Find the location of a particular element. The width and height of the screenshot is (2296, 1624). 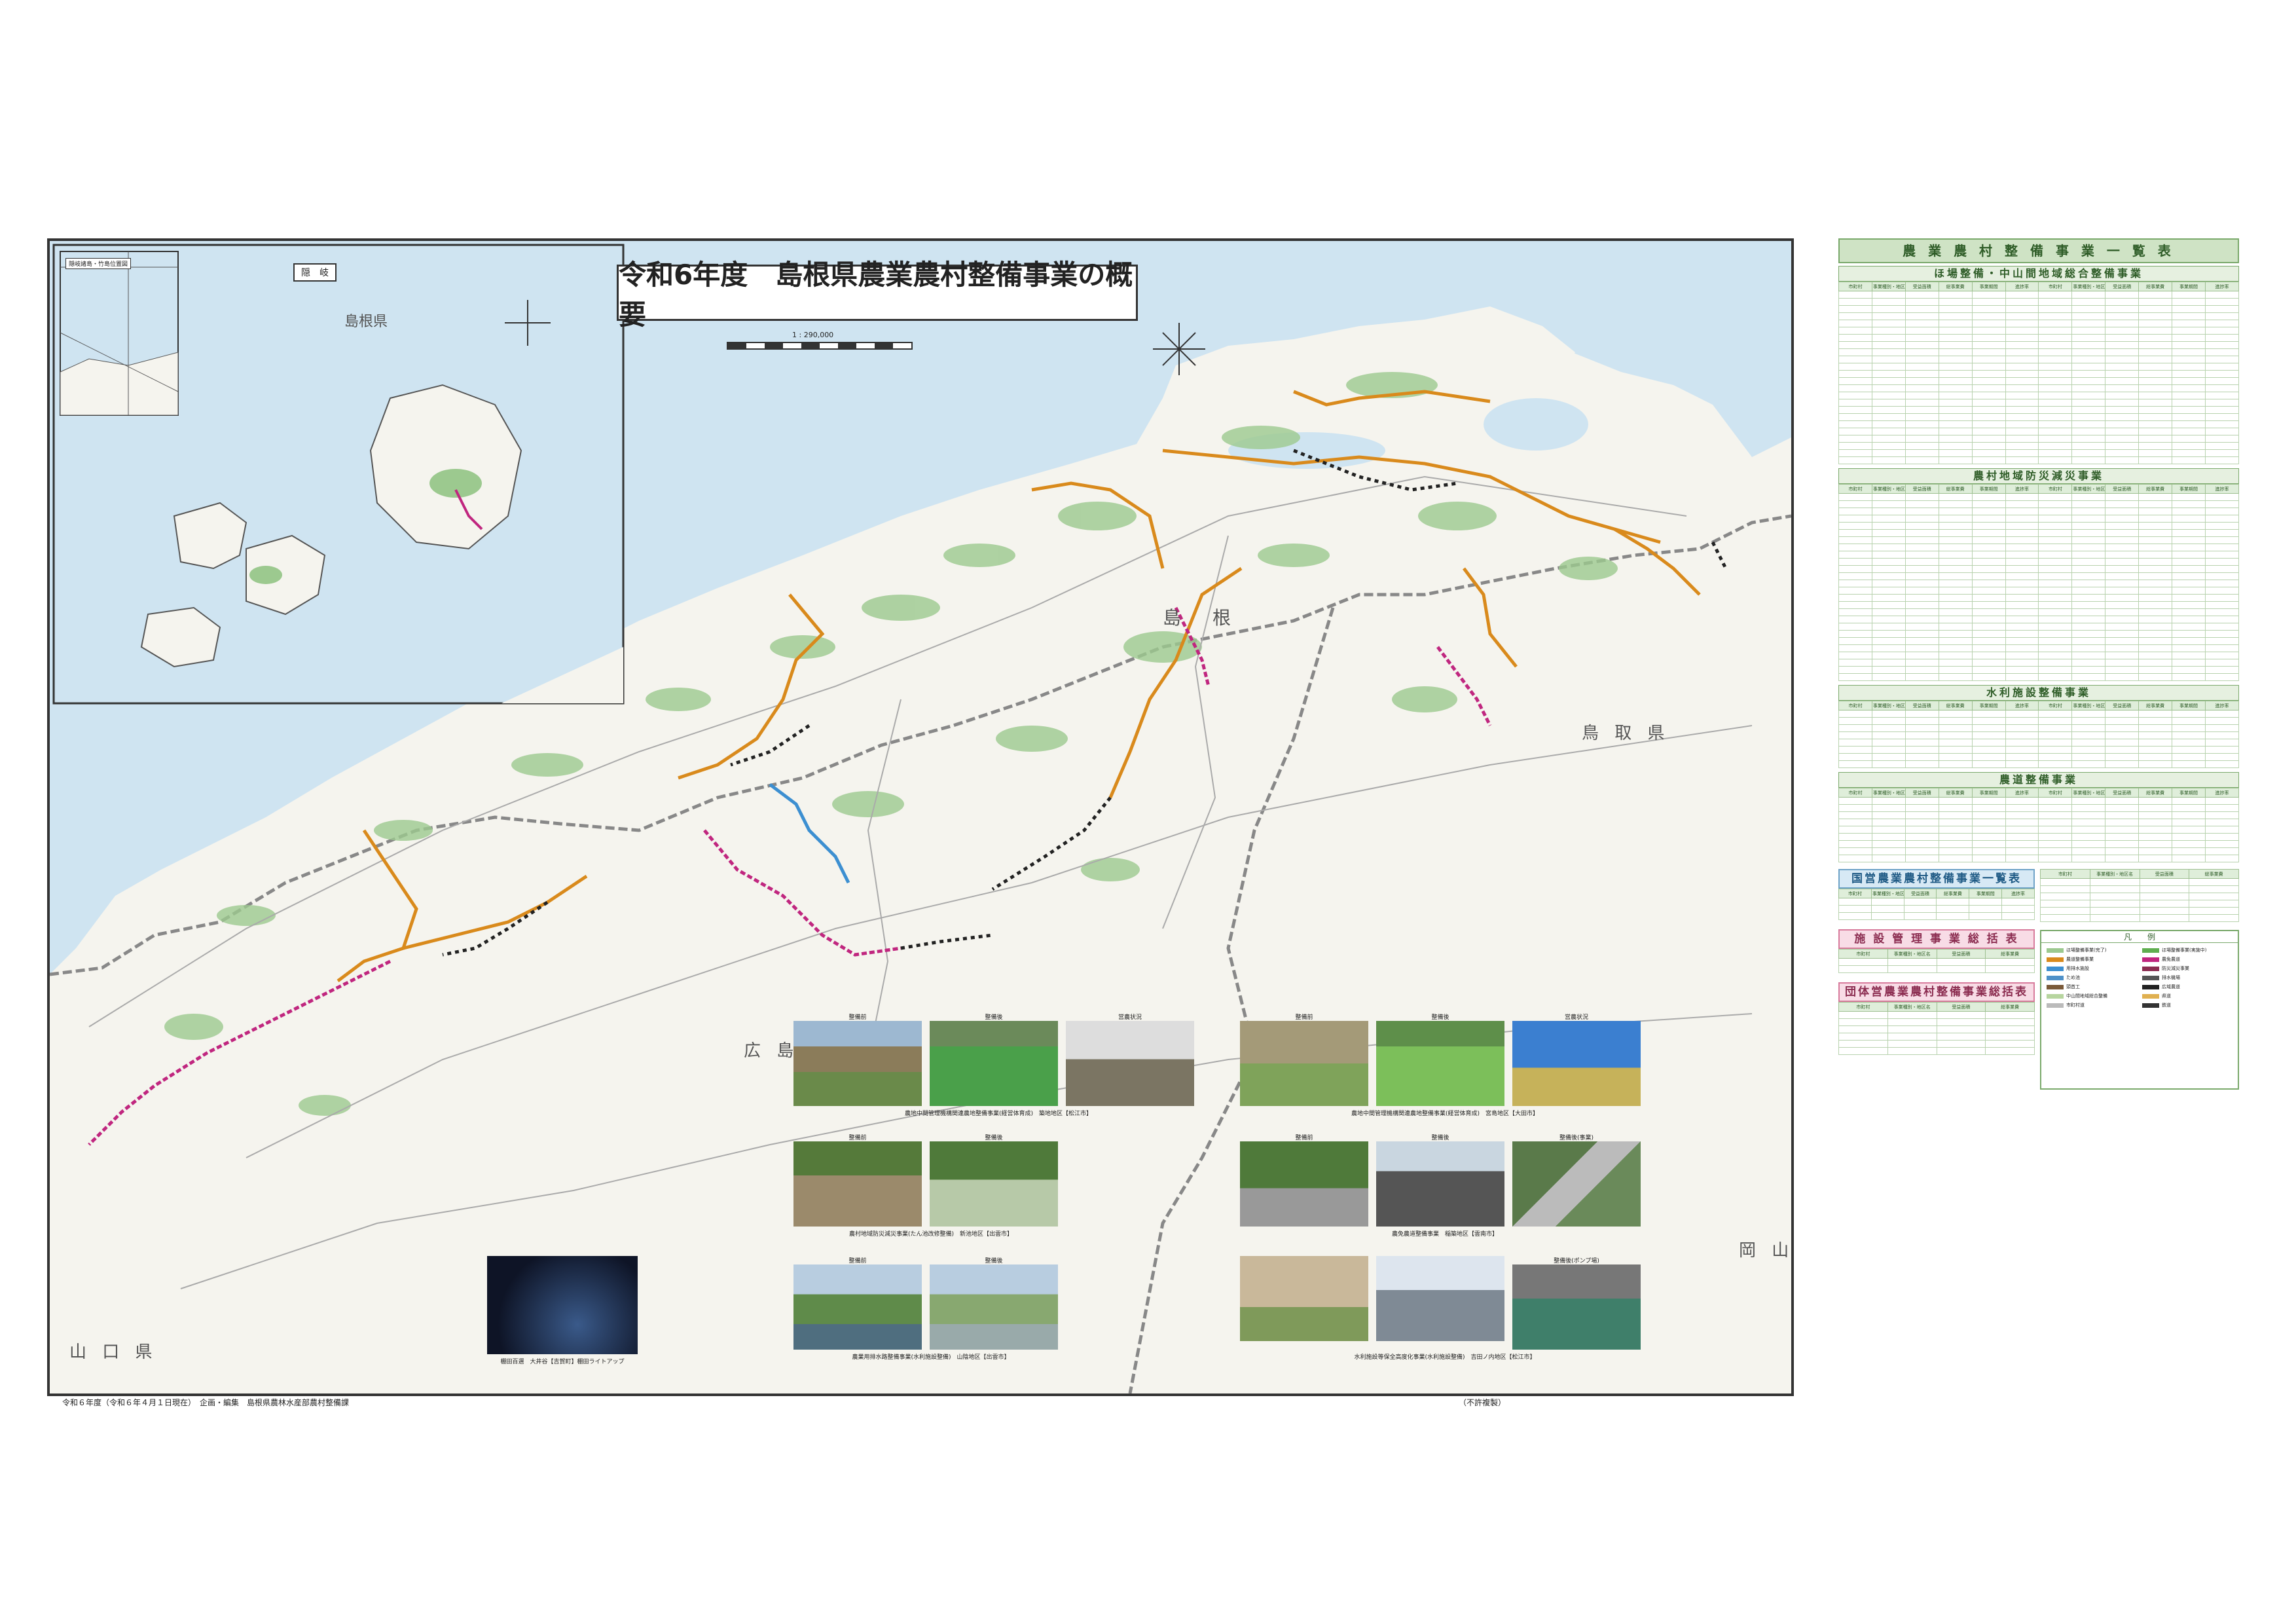

legend-swatch is located at coordinates (2055, 950).